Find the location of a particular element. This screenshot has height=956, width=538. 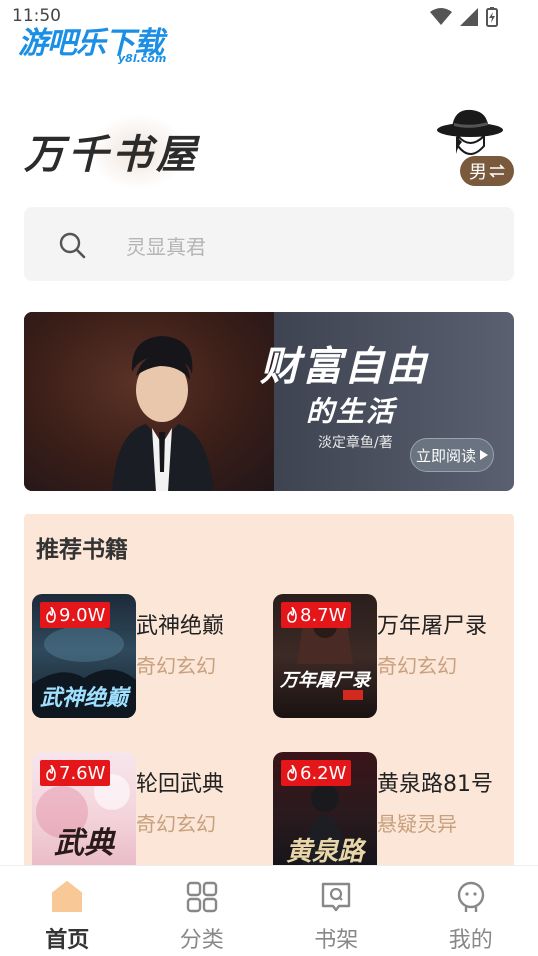

cover-title: 黄泉路 is located at coordinates (324, 852).